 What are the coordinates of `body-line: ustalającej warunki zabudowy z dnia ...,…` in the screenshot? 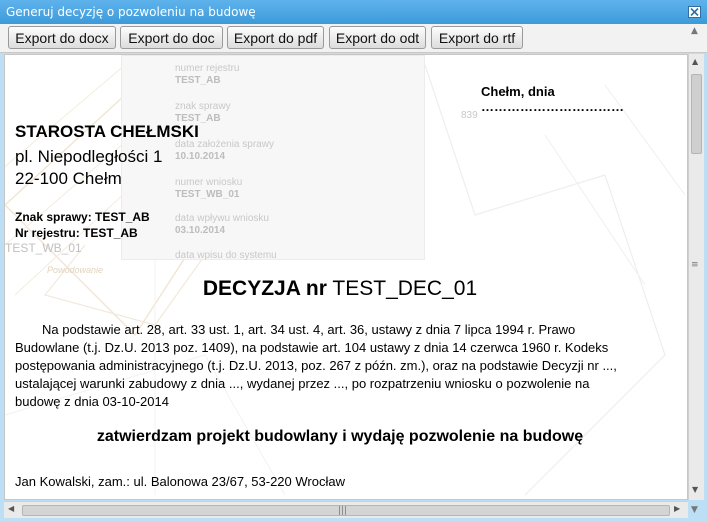 It's located at (302, 383).